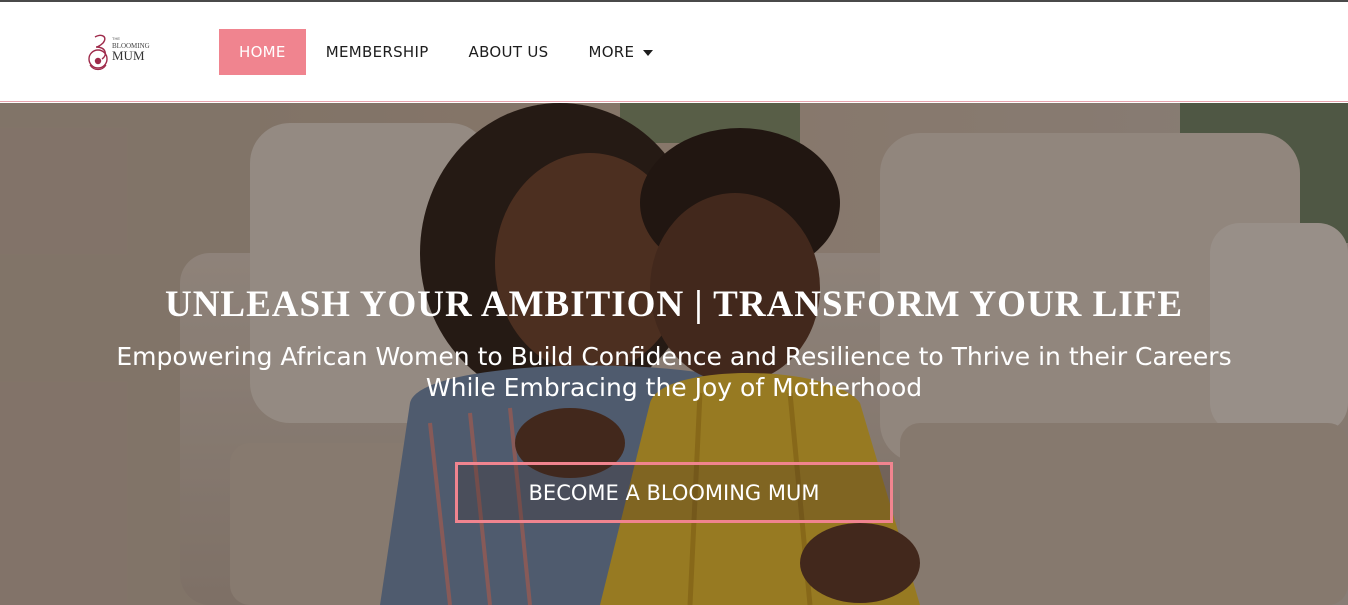  Describe the element at coordinates (648, 53) in the screenshot. I see `caret-down-icon` at that location.